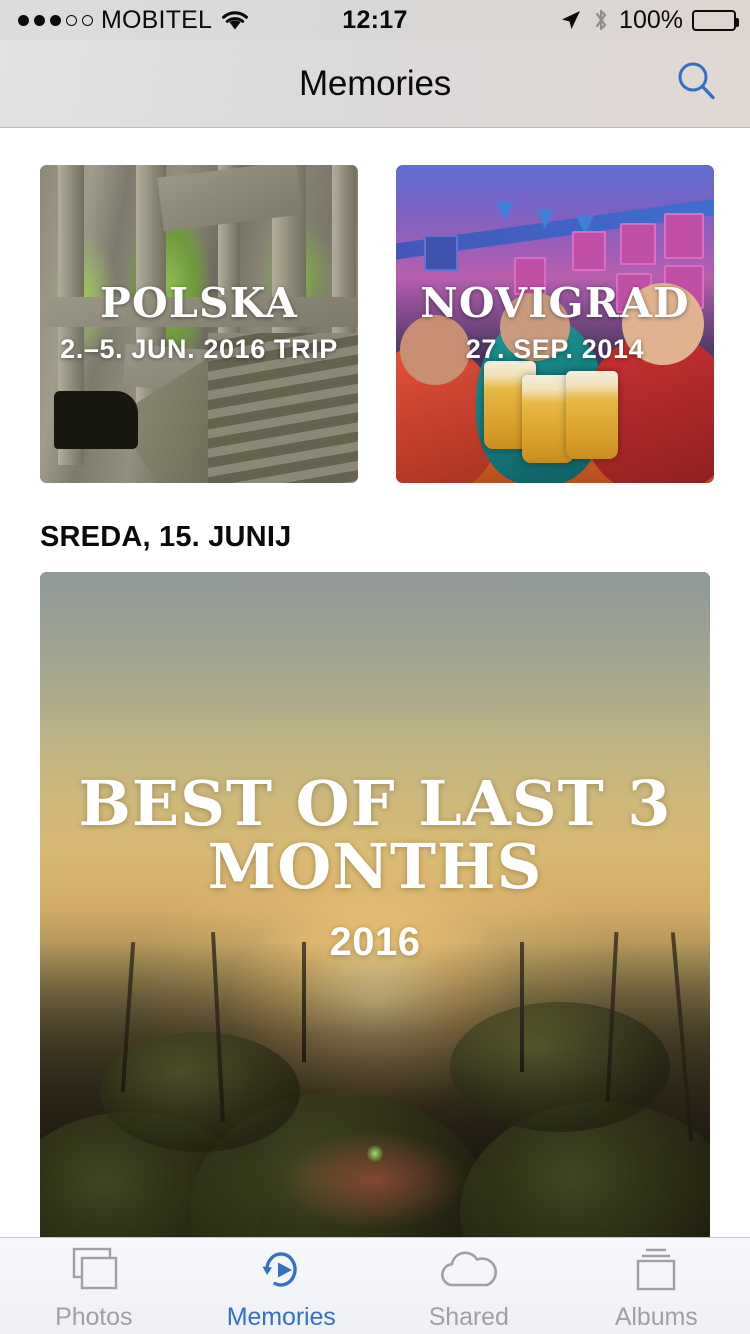 This screenshot has width=750, height=1334. I want to click on status-bar: MOBITEL 12:17 100%, so click(375, 20).